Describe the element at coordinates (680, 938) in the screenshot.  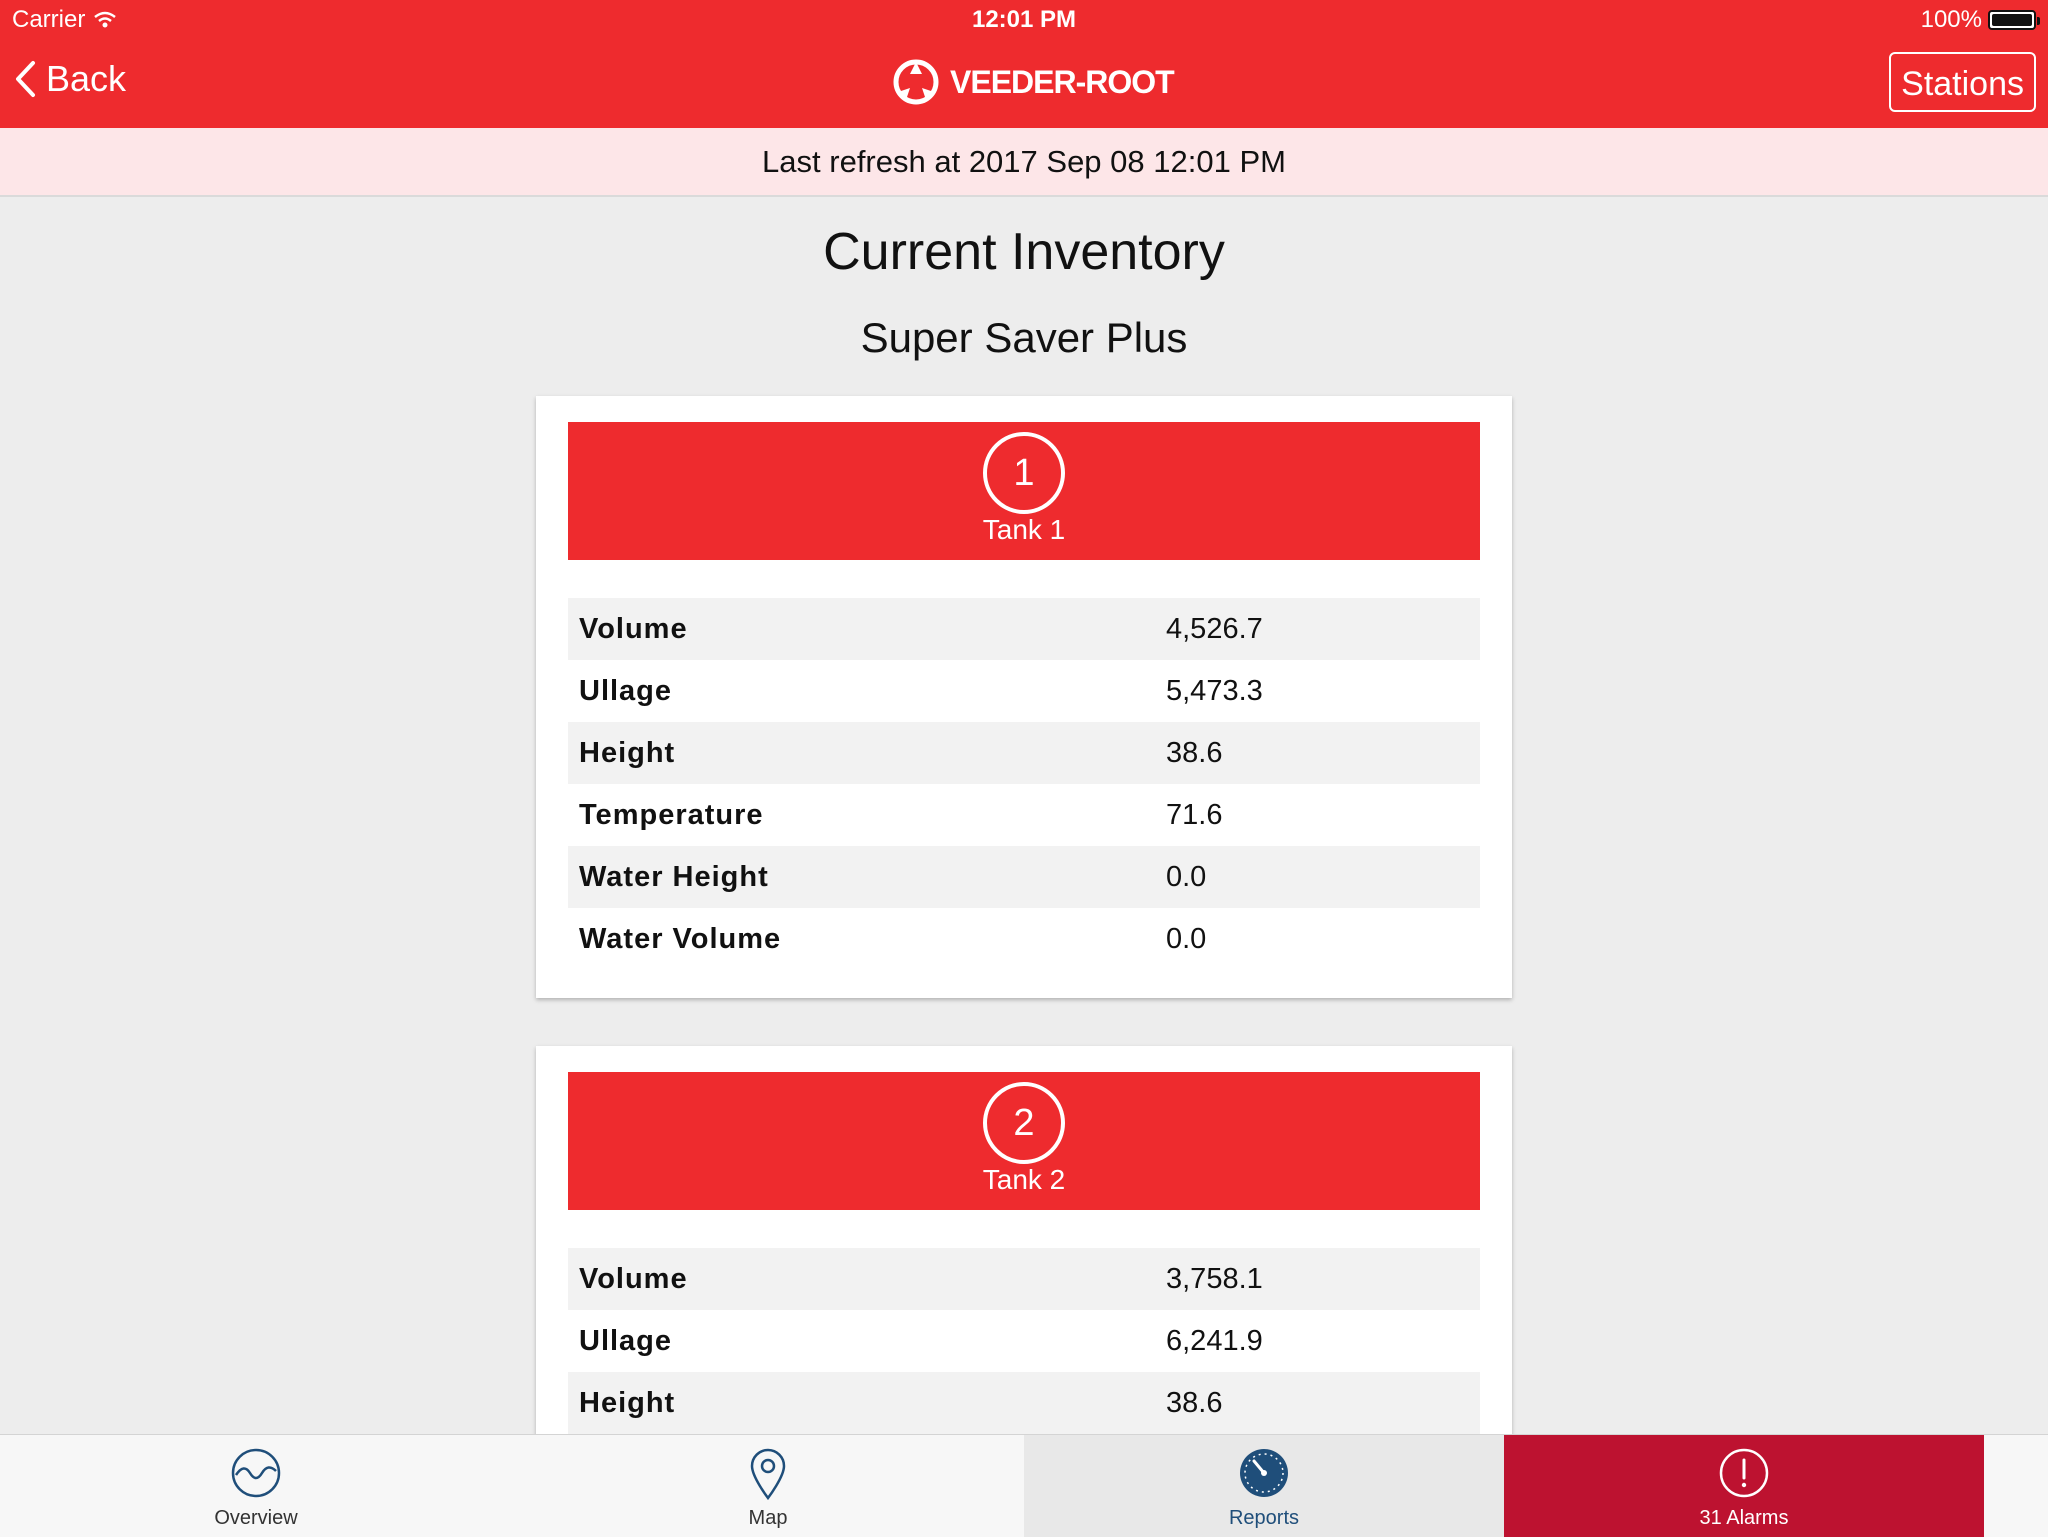
I see `row-label: Water Volume` at that location.